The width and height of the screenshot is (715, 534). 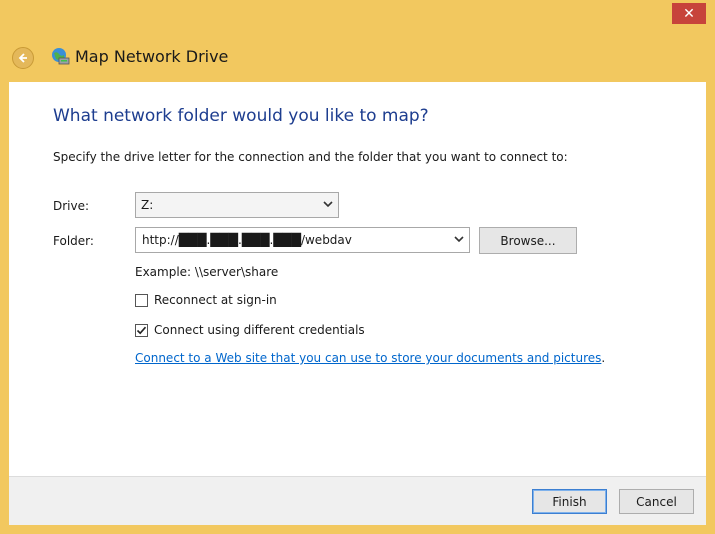 What do you see at coordinates (259, 330) in the screenshot?
I see `credentials-label: Connect using different credentials` at bounding box center [259, 330].